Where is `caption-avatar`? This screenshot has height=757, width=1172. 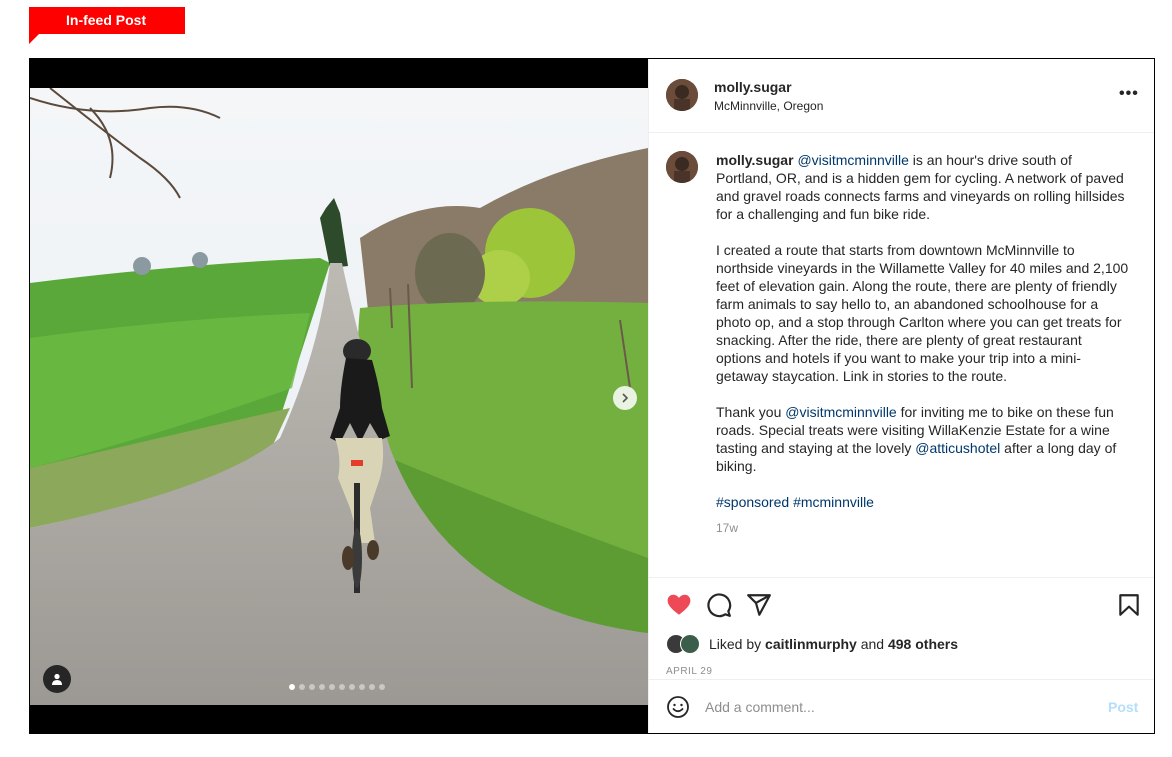 caption-avatar is located at coordinates (682, 167).